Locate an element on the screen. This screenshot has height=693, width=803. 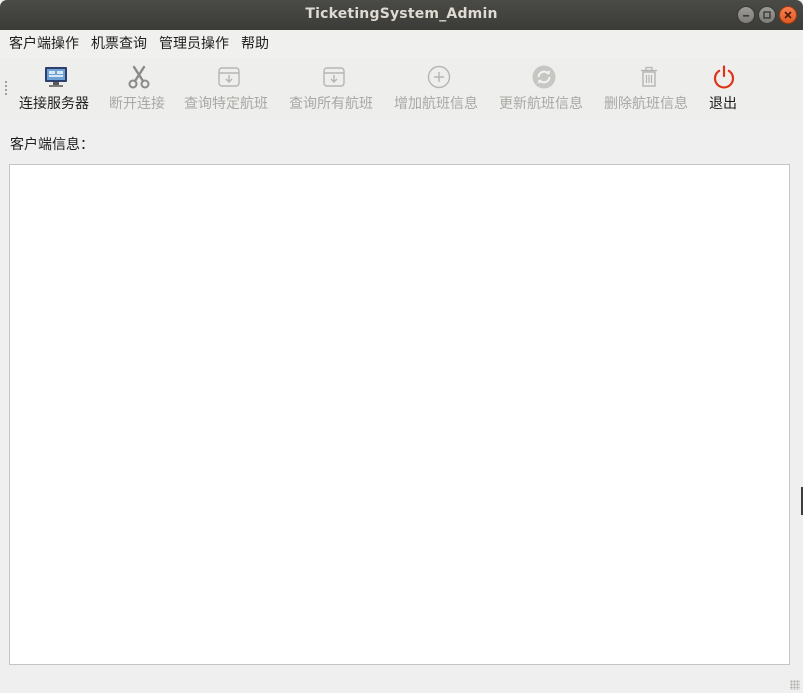
delete-flight-label: 删除航班信息 is located at coordinates (646, 104).